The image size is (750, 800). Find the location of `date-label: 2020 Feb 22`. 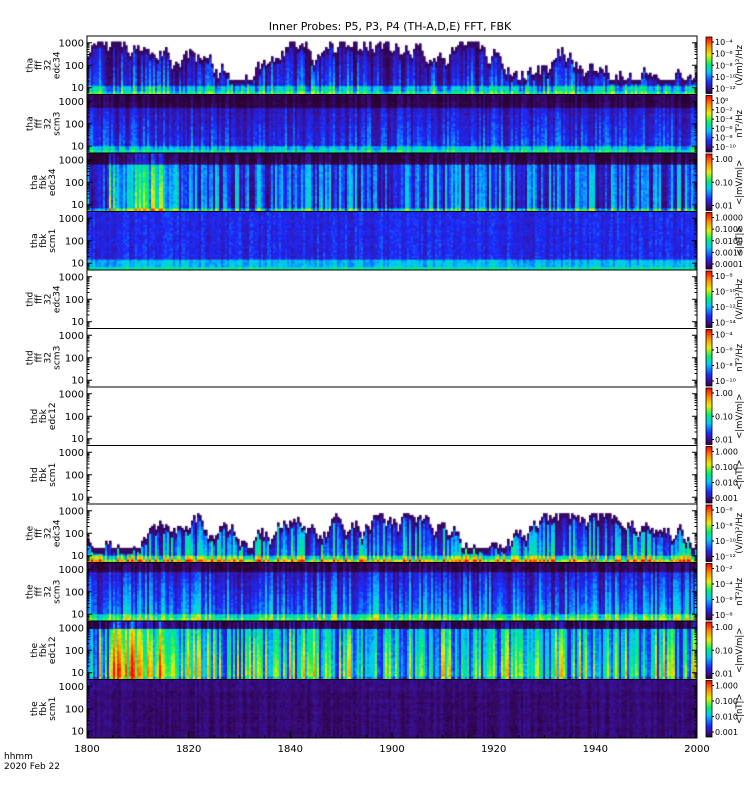

date-label: 2020 Feb 22 is located at coordinates (32, 767).